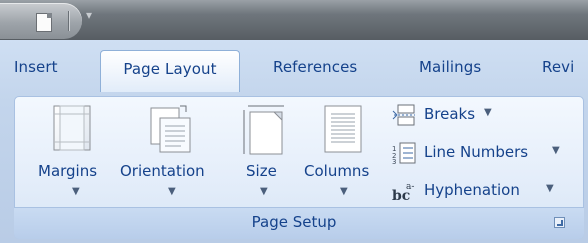 This screenshot has width=588, height=243. What do you see at coordinates (450, 114) in the screenshot?
I see `breaks-label: Breaks` at bounding box center [450, 114].